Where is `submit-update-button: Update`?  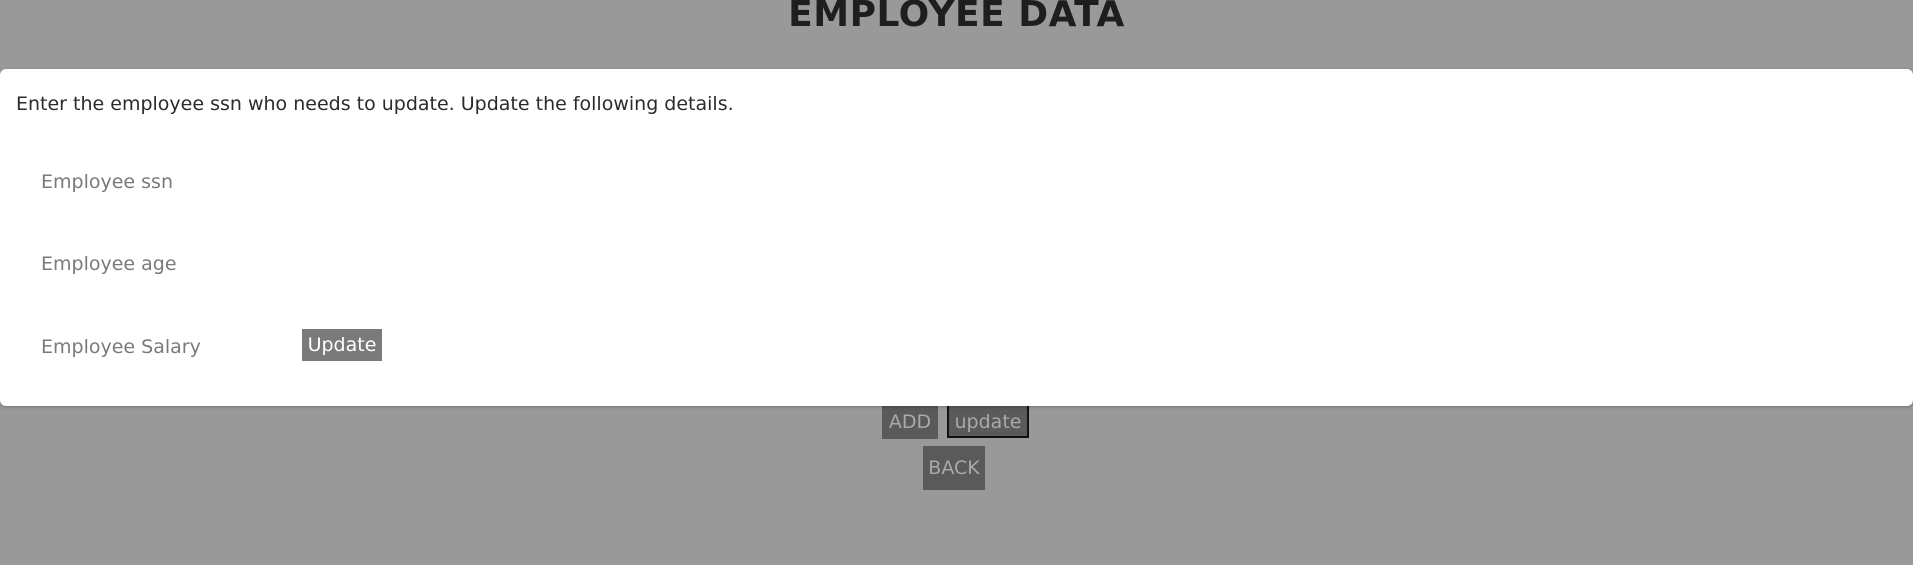 submit-update-button: Update is located at coordinates (342, 345).